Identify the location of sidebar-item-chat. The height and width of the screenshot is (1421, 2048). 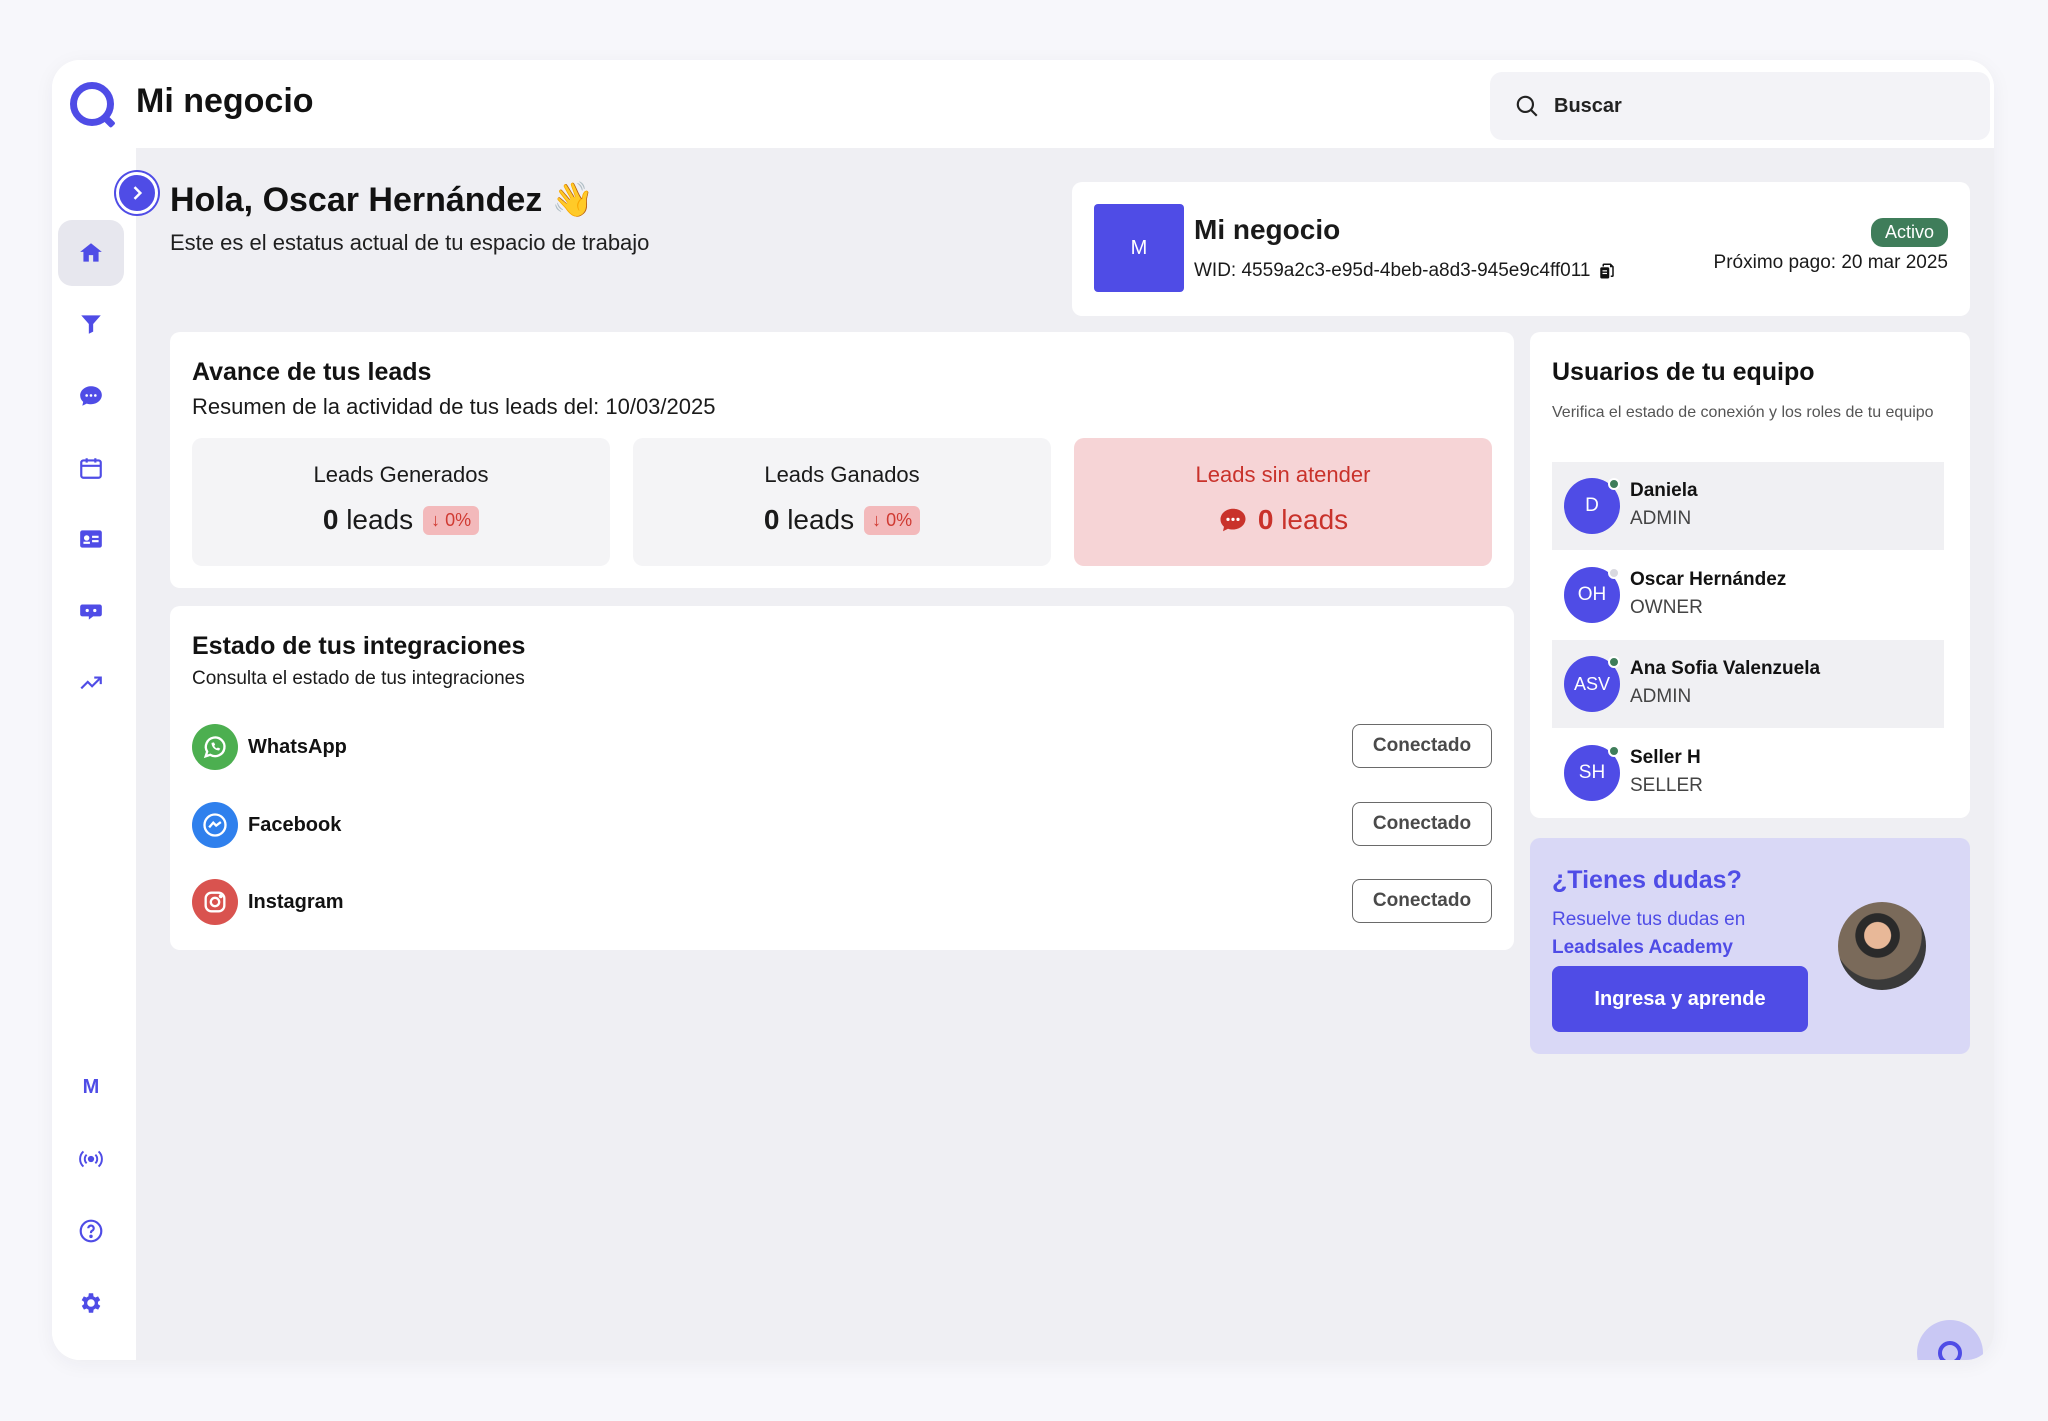
(91, 396).